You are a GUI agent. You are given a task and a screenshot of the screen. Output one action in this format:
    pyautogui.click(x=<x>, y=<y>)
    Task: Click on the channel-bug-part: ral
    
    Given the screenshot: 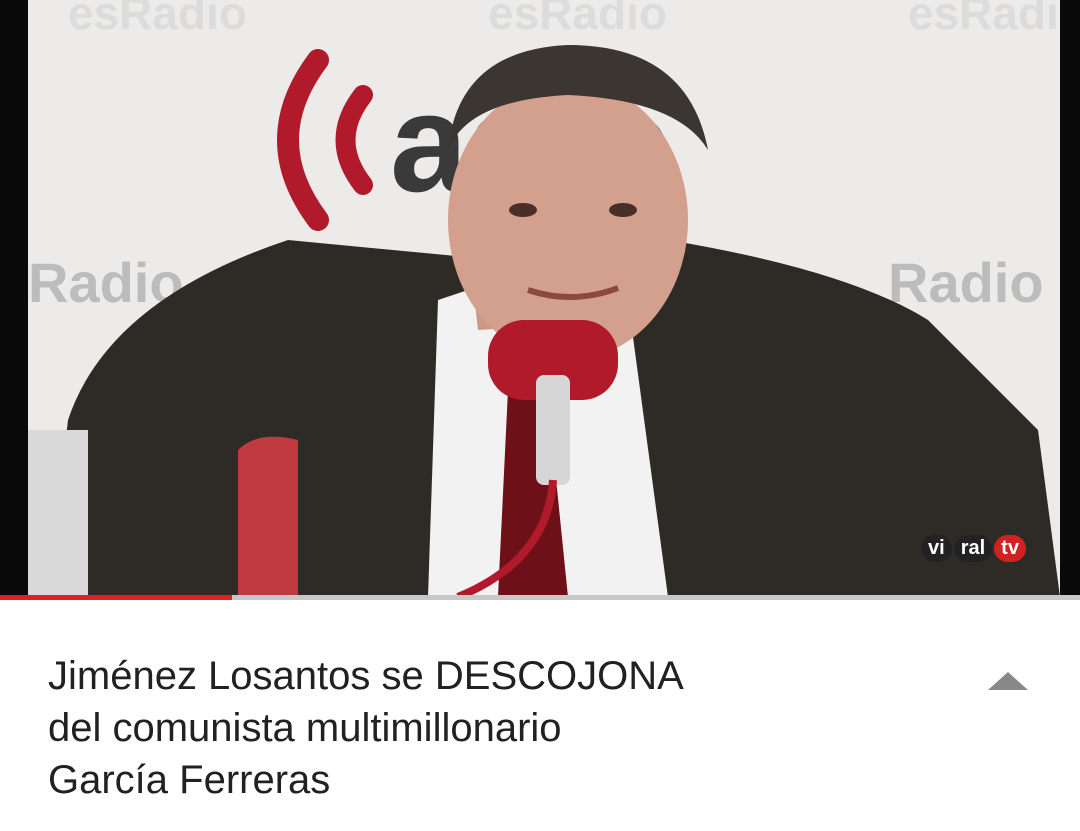 What is the action you would take?
    pyautogui.click(x=973, y=548)
    